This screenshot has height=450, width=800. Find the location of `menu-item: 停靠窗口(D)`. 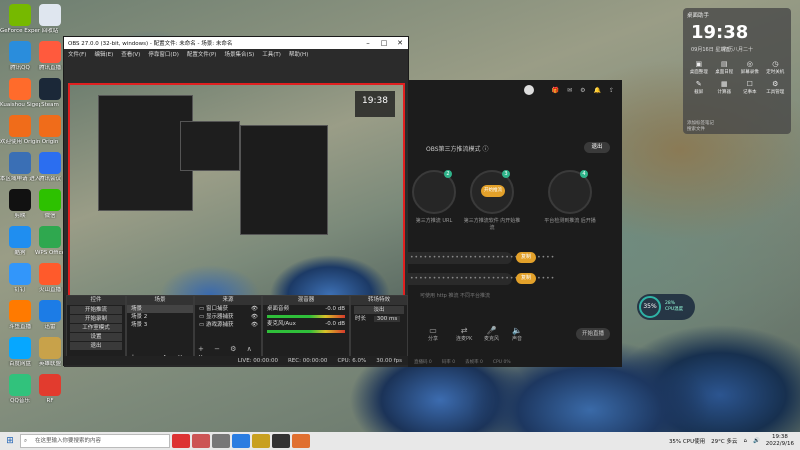

menu-item: 停靠窗口(D) is located at coordinates (163, 54).